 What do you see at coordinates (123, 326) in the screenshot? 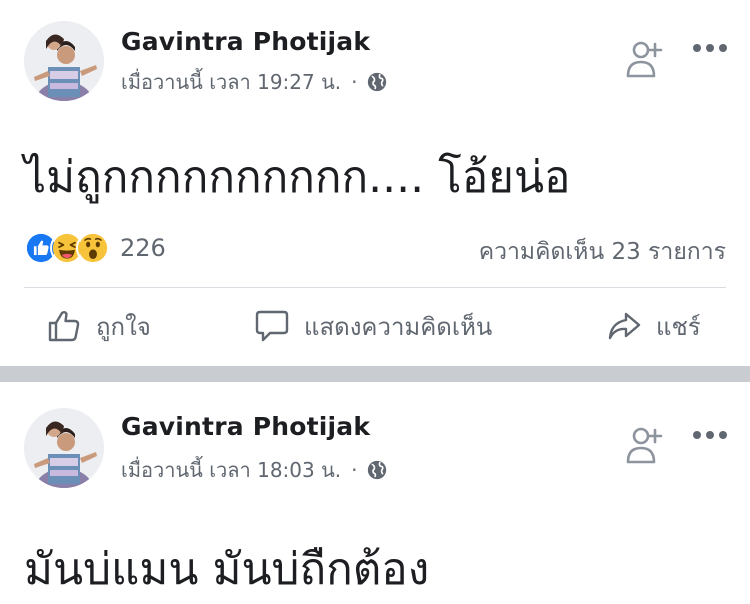
I see `like-label: ถูกใจ` at bounding box center [123, 326].